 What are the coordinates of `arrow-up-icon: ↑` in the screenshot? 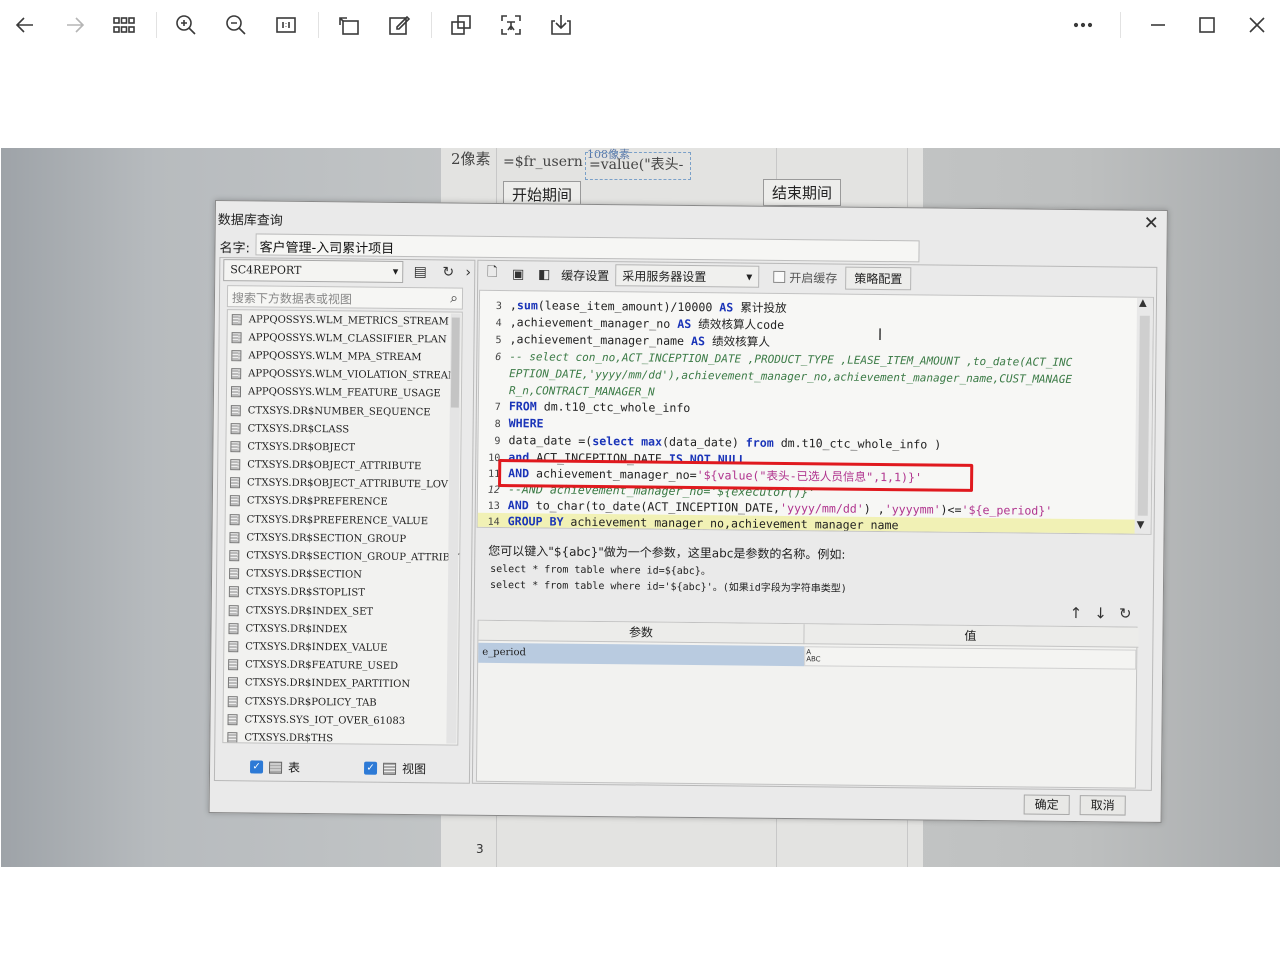 It's located at (1076, 613).